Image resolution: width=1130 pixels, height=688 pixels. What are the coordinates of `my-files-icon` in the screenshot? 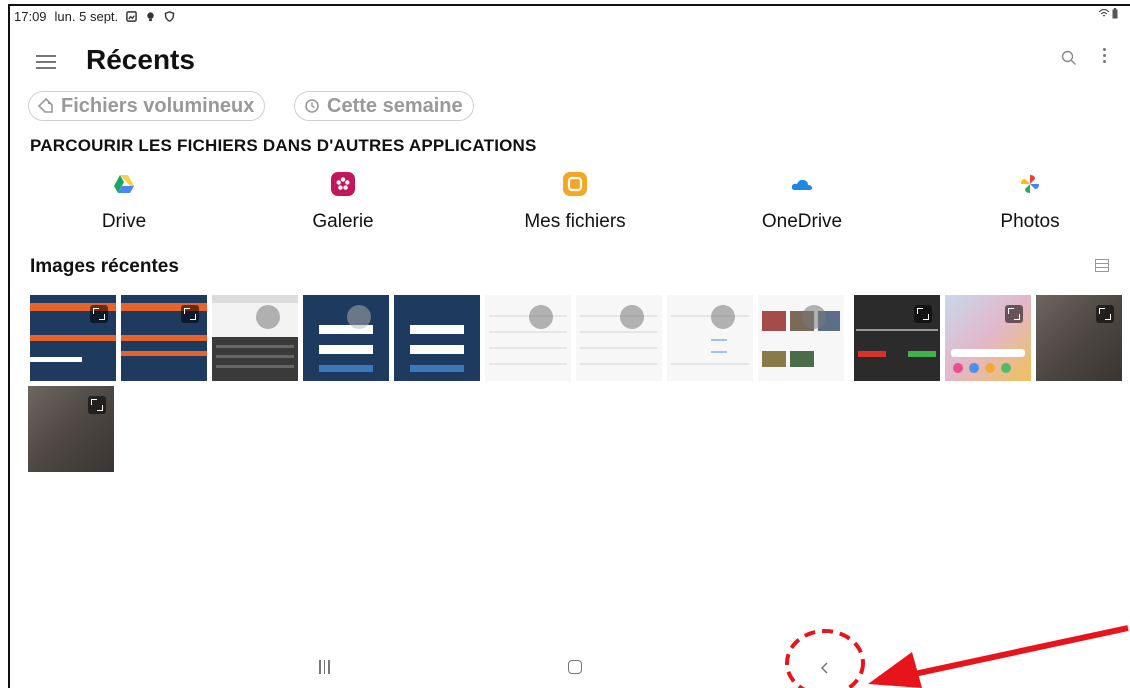 It's located at (575, 184).